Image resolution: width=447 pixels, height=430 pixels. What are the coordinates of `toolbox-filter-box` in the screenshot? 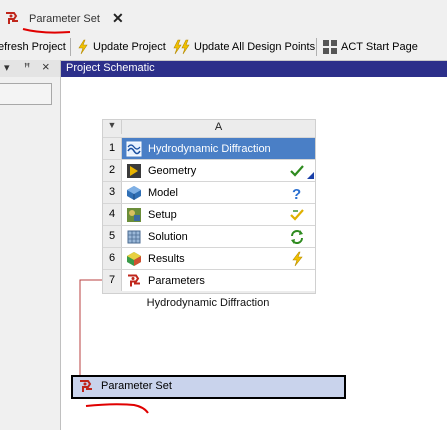 It's located at (26, 94).